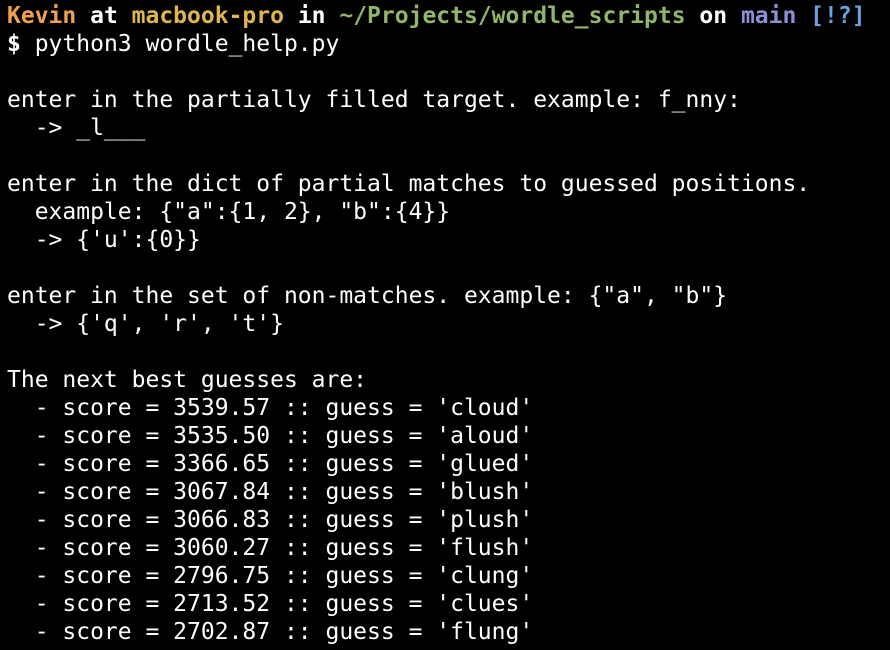  I want to click on partial-example: example: {"a":{1, 2}, "b":{4}}, so click(229, 212).